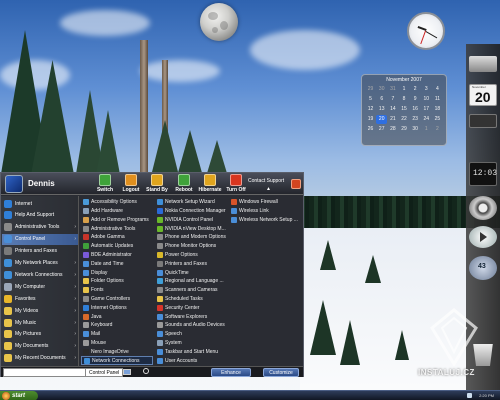 The height and width of the screenshot is (400, 500). I want to click on calendar-day: 26, so click(370, 129).